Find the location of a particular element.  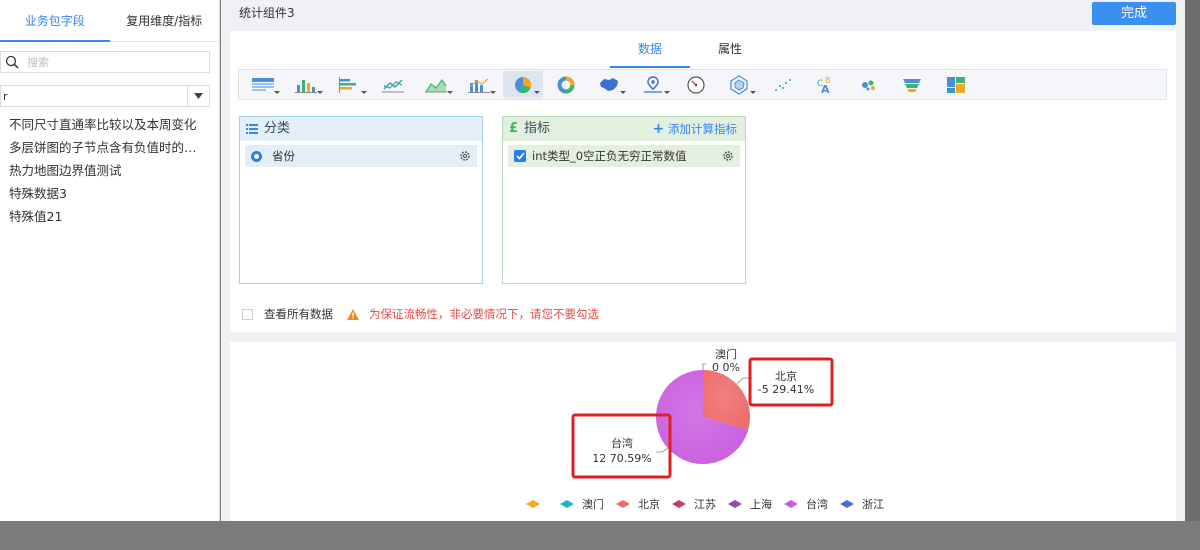

component-title: 统计组件3 is located at coordinates (267, 13).